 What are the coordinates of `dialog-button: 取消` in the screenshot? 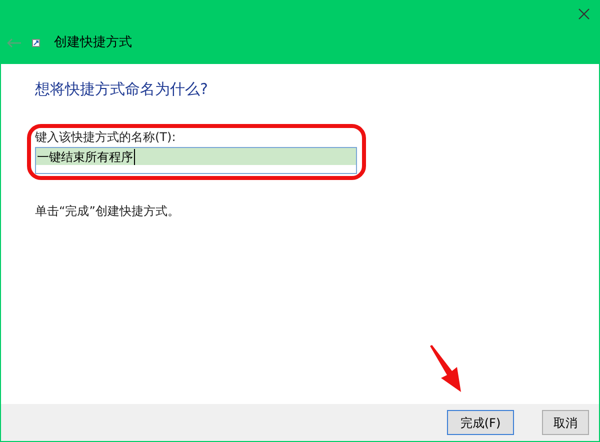 It's located at (565, 422).